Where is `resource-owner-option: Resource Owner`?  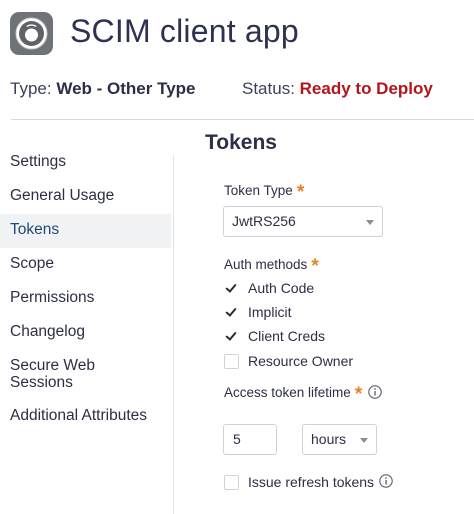 resource-owner-option: Resource Owner is located at coordinates (288, 361).